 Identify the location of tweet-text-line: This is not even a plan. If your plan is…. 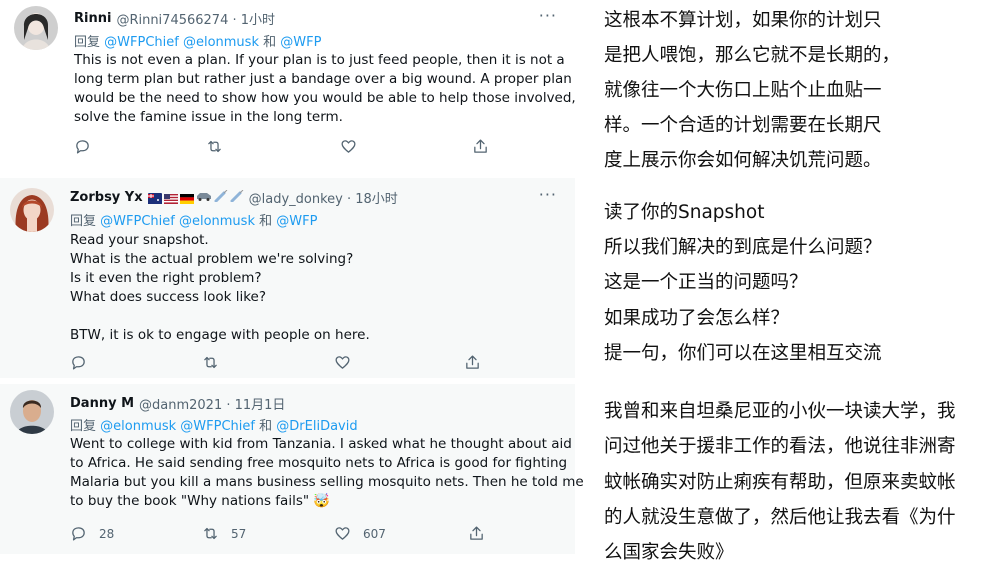
(319, 60).